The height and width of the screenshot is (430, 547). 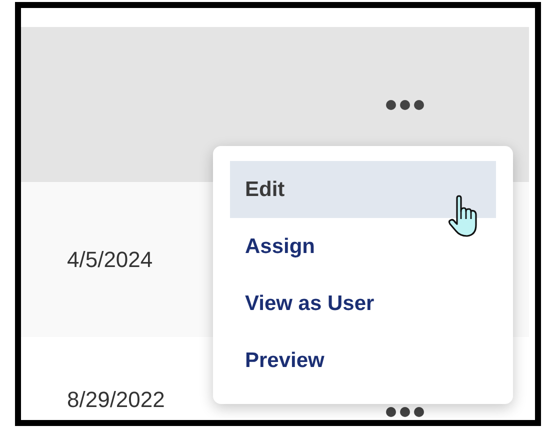 I want to click on date-cell-text: 4/5/2024, so click(x=110, y=260).